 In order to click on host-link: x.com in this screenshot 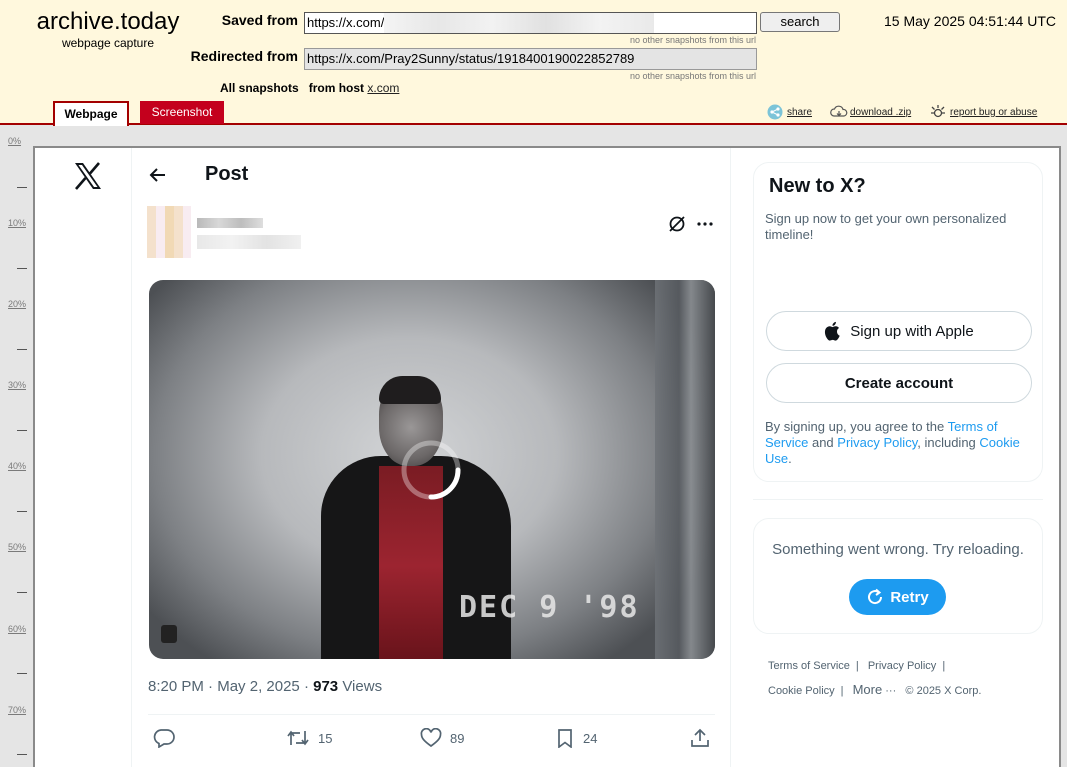, I will do `click(383, 88)`.